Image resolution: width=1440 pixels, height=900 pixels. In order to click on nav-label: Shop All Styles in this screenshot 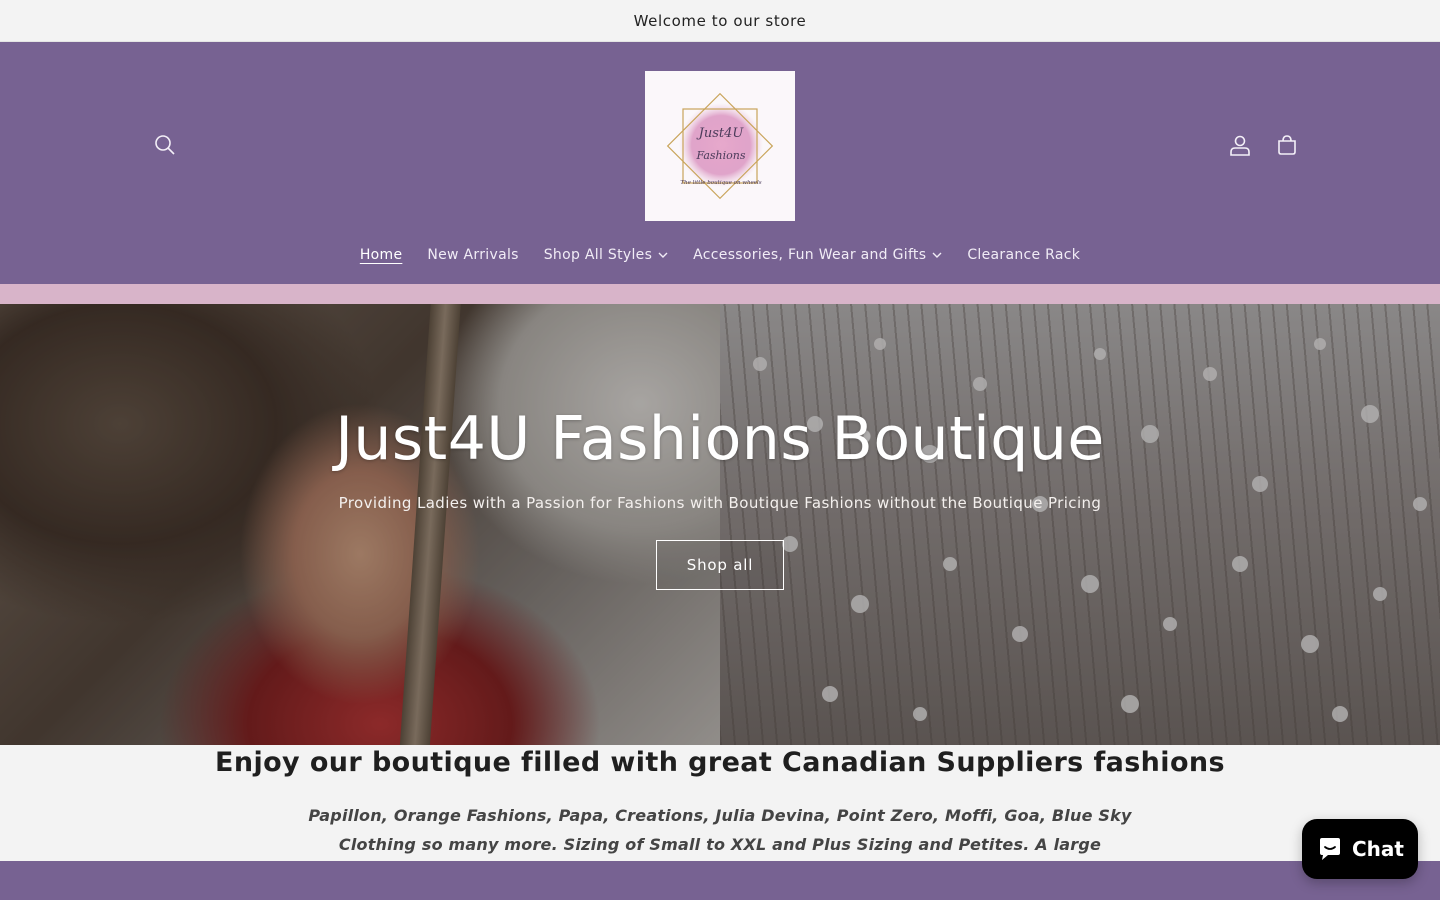, I will do `click(598, 255)`.